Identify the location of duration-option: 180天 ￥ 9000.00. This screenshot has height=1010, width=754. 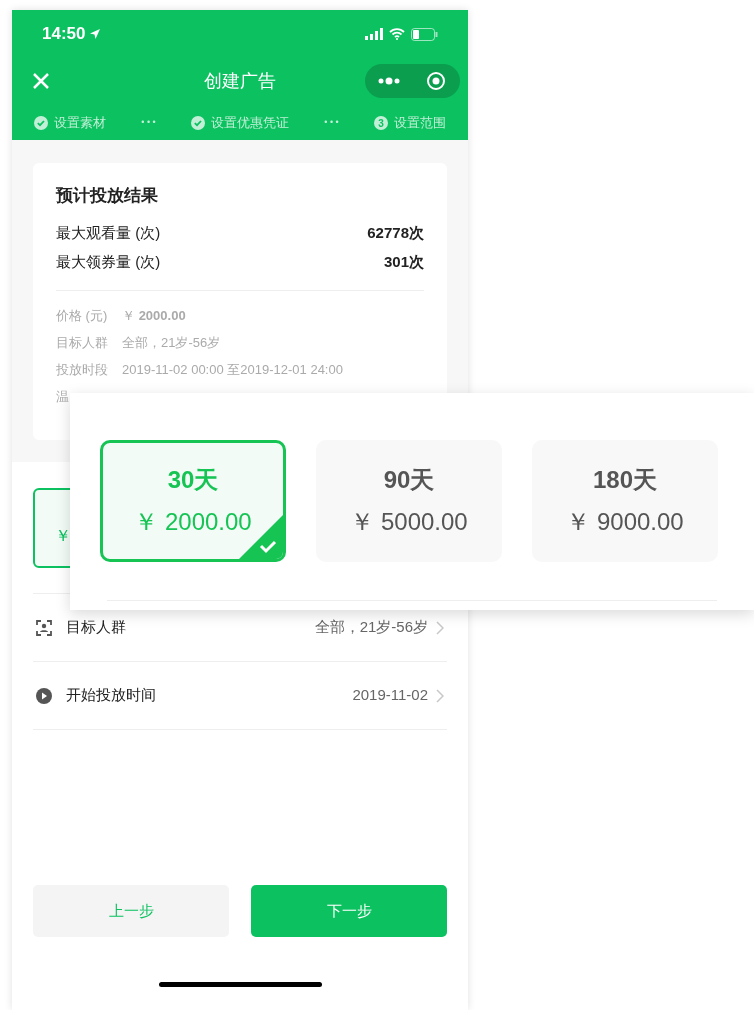
(625, 501).